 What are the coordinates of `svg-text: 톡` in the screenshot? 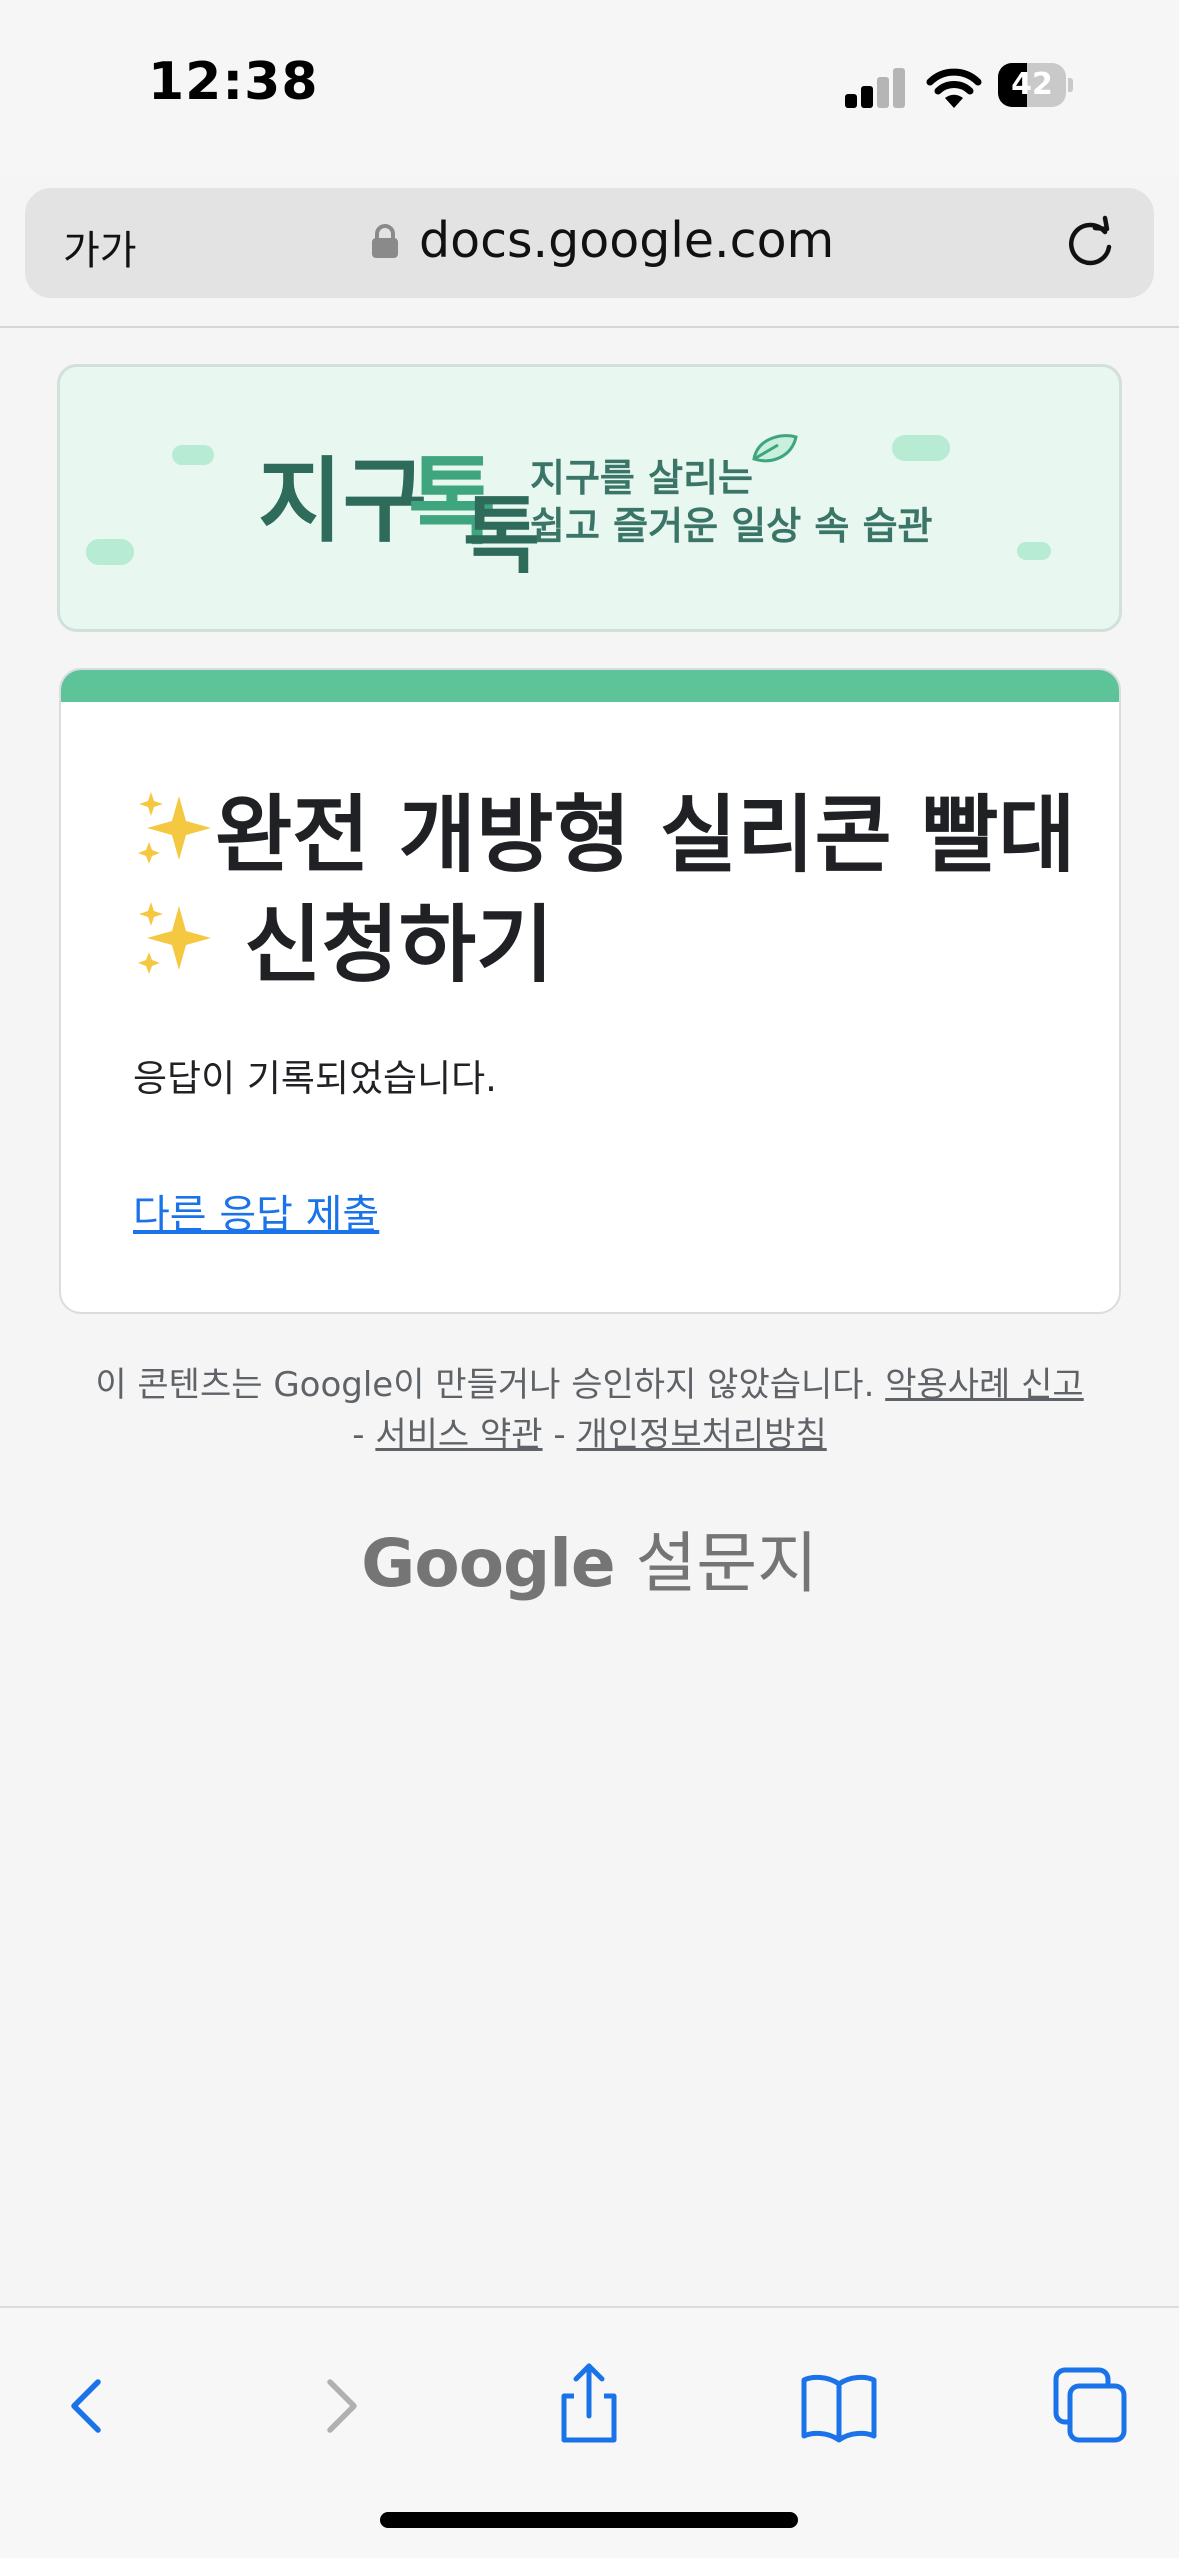 It's located at (501, 536).